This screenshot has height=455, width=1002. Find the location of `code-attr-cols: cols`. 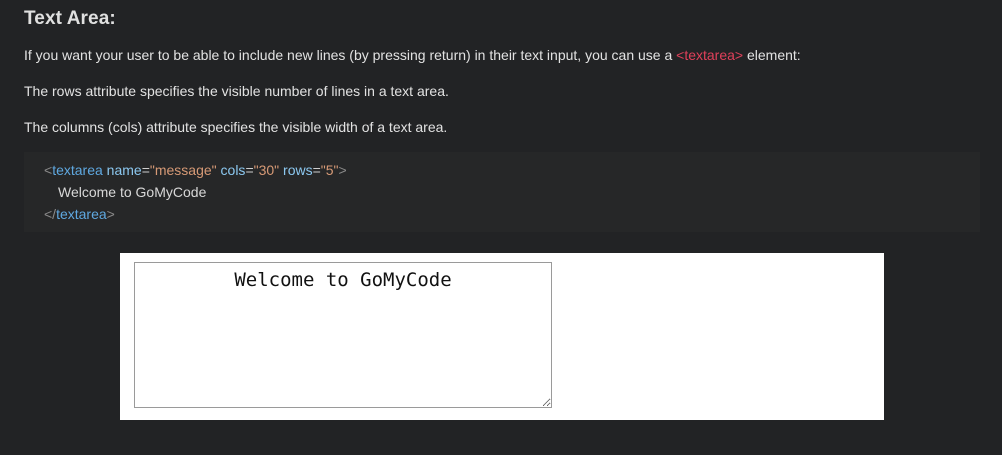

code-attr-cols: cols is located at coordinates (233, 170).